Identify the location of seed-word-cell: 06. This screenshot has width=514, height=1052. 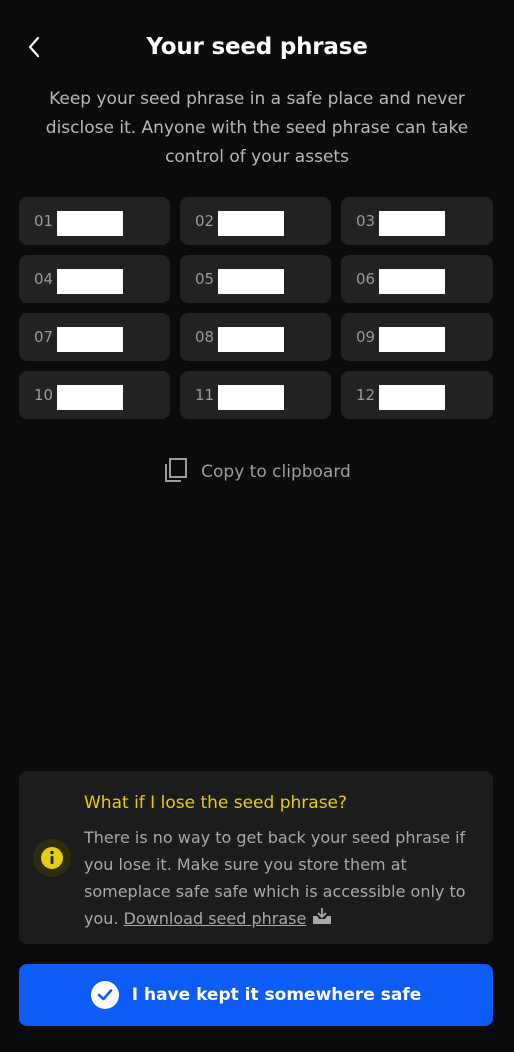
(417, 279).